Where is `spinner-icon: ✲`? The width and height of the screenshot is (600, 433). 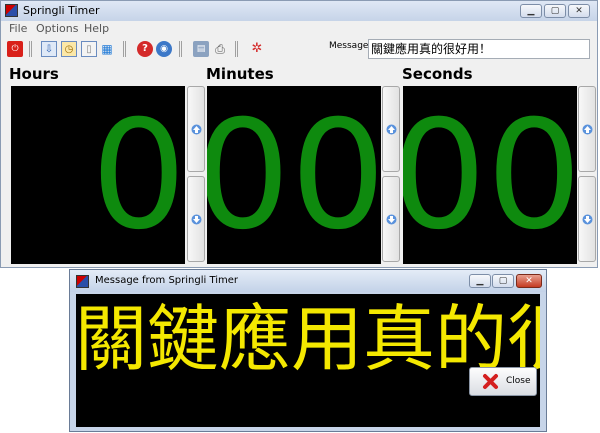
spinner-icon: ✲ is located at coordinates (257, 49).